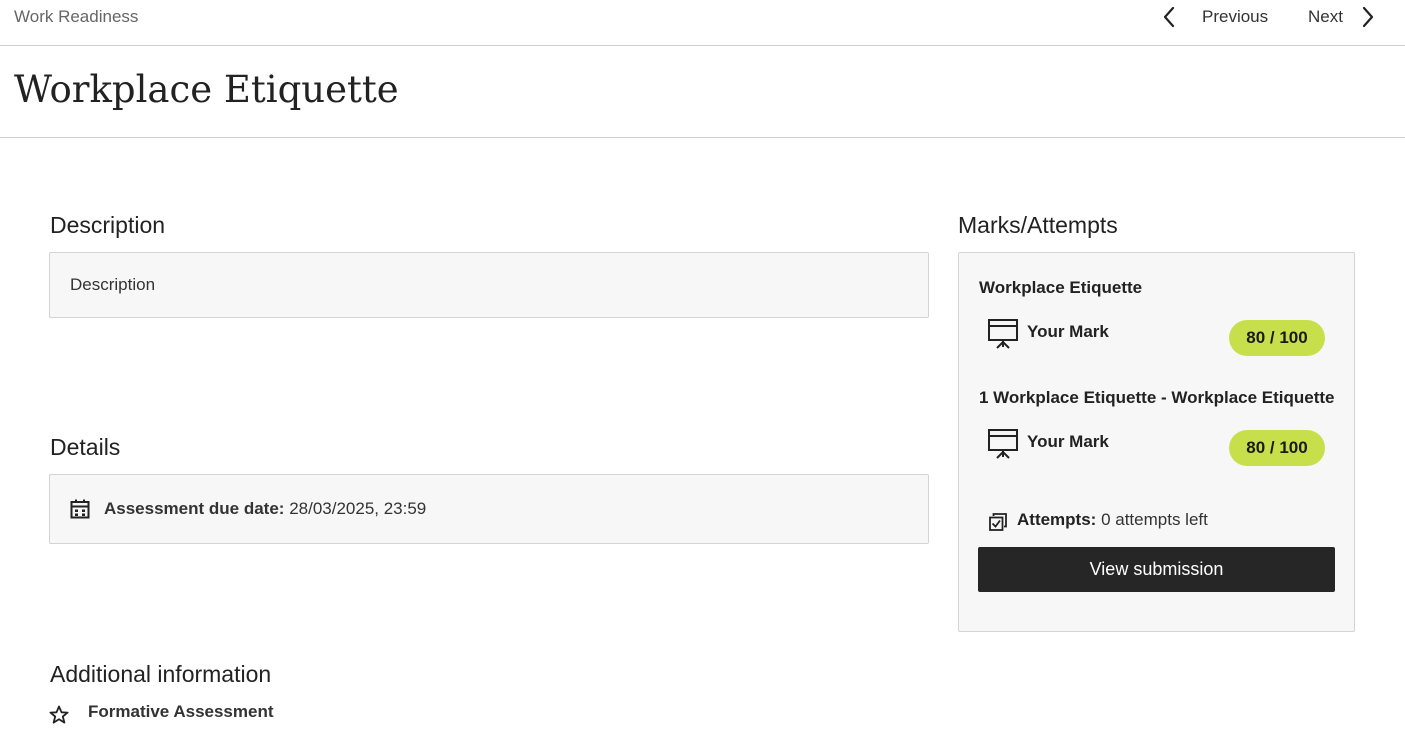 This screenshot has width=1405, height=735. Describe the element at coordinates (1235, 16) in the screenshot. I see `previous-label: Previous` at that location.